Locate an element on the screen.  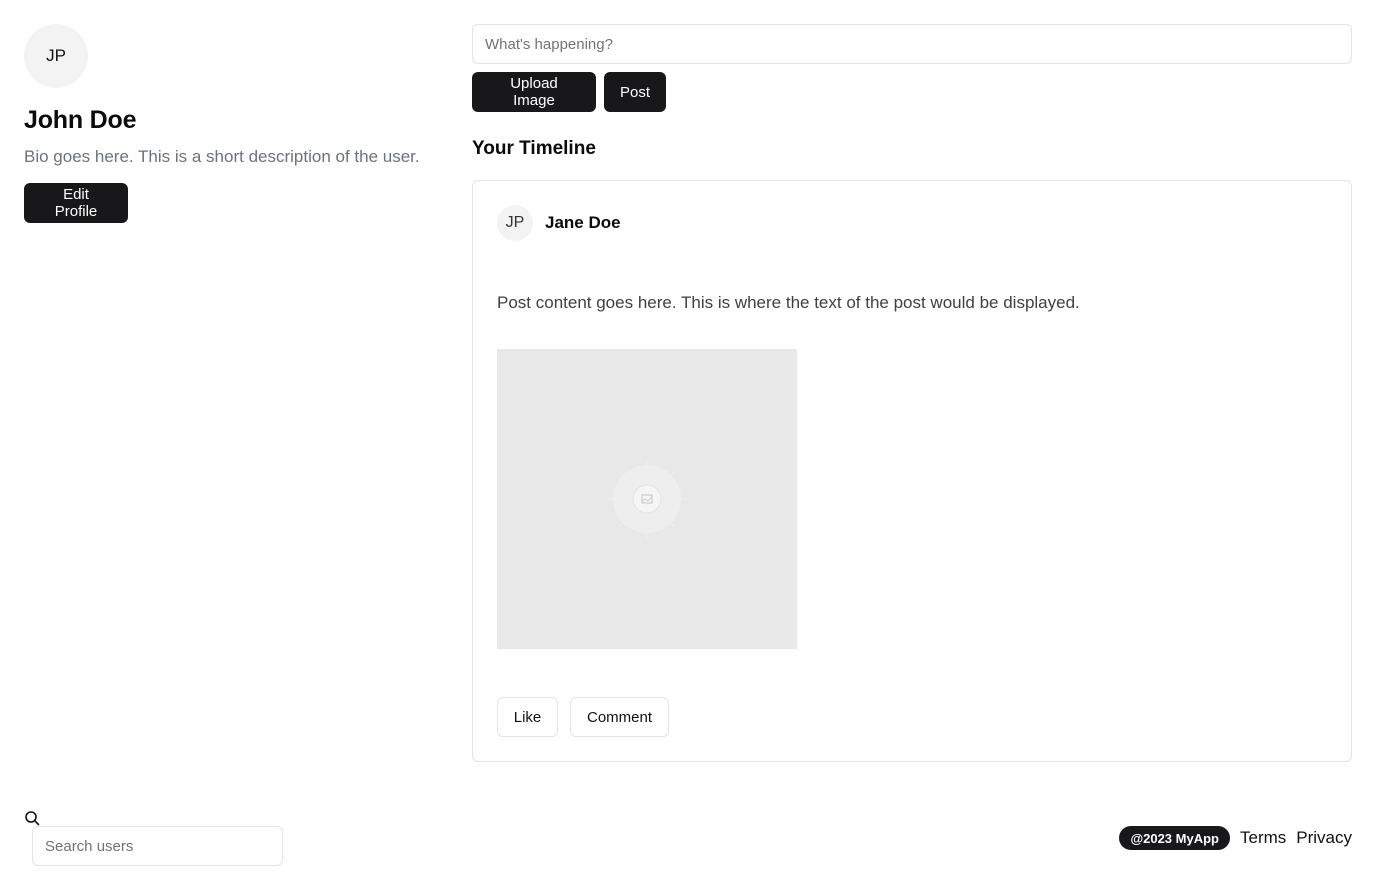
terms-link: Terms is located at coordinates (1263, 838).